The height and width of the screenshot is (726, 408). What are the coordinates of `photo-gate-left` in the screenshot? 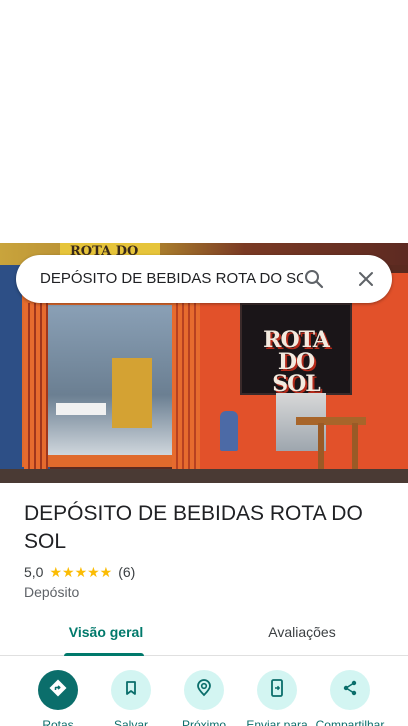 It's located at (36, 388).